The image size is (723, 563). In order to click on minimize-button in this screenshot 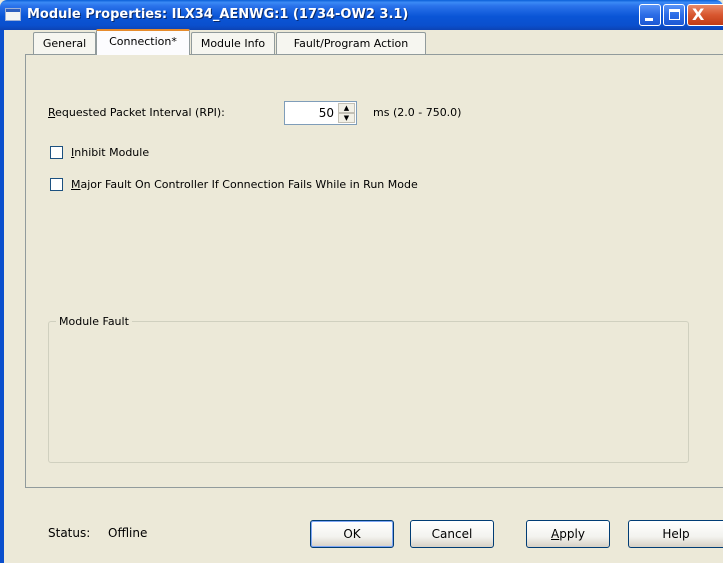, I will do `click(650, 15)`.